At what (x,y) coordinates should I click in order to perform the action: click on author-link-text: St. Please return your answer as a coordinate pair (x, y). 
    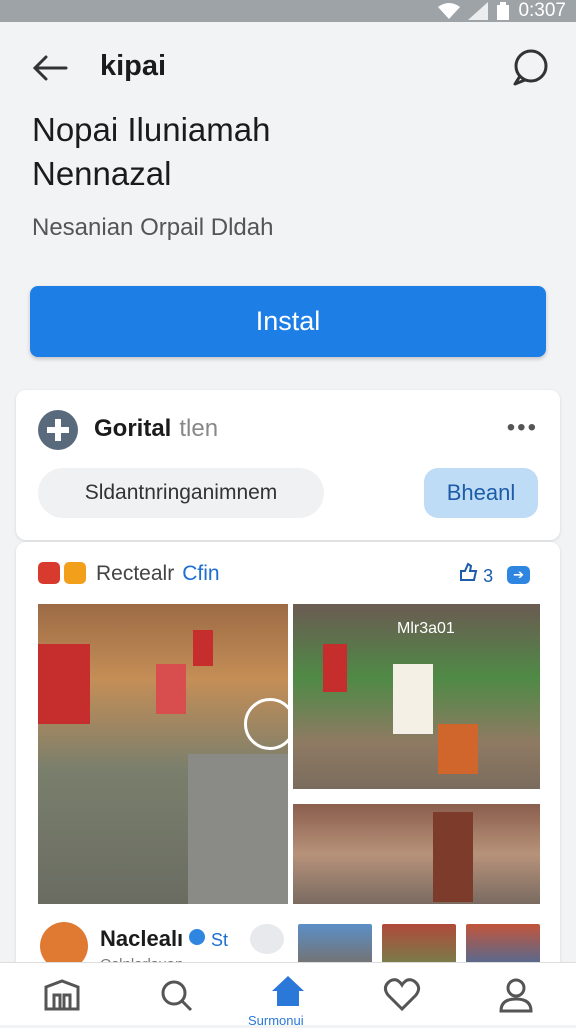
    Looking at the image, I should click on (220, 940).